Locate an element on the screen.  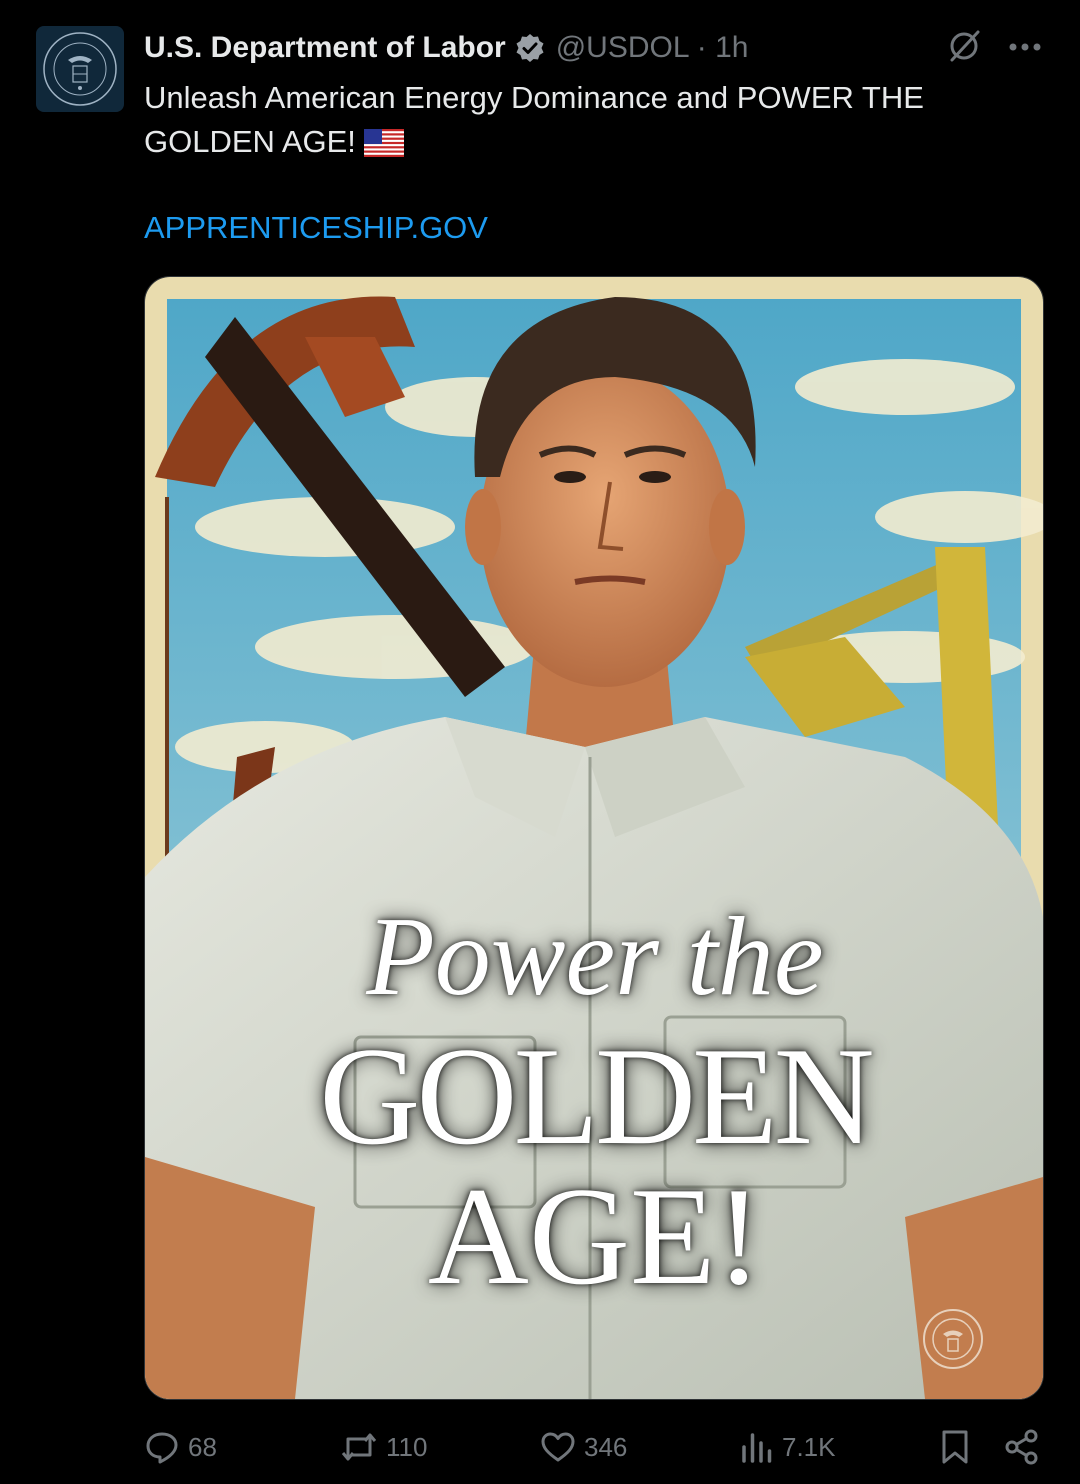
reply-button: 68 is located at coordinates (180, 1447).